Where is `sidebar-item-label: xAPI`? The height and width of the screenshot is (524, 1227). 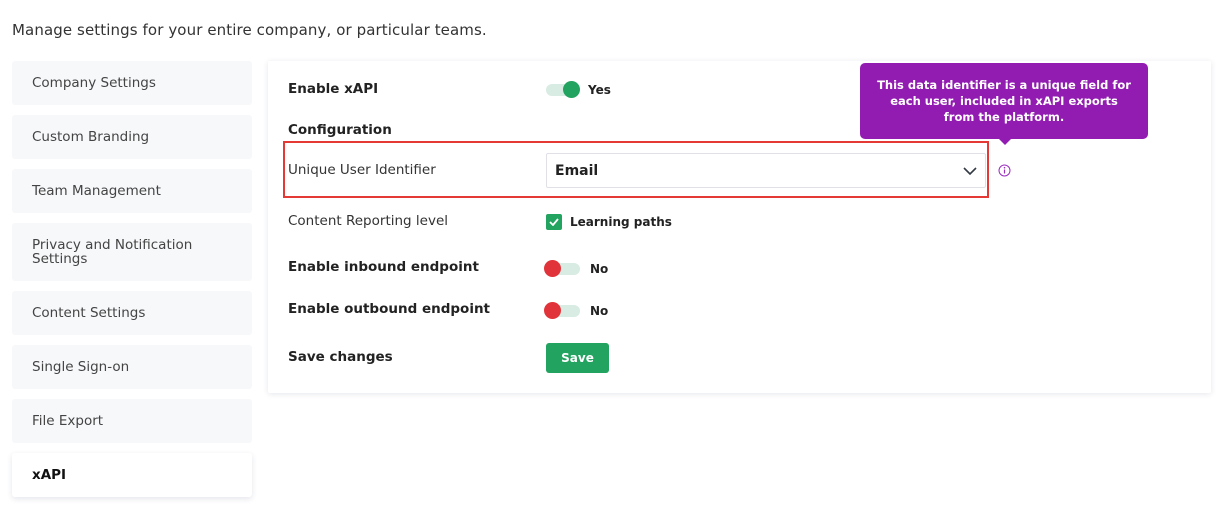 sidebar-item-label: xAPI is located at coordinates (49, 475).